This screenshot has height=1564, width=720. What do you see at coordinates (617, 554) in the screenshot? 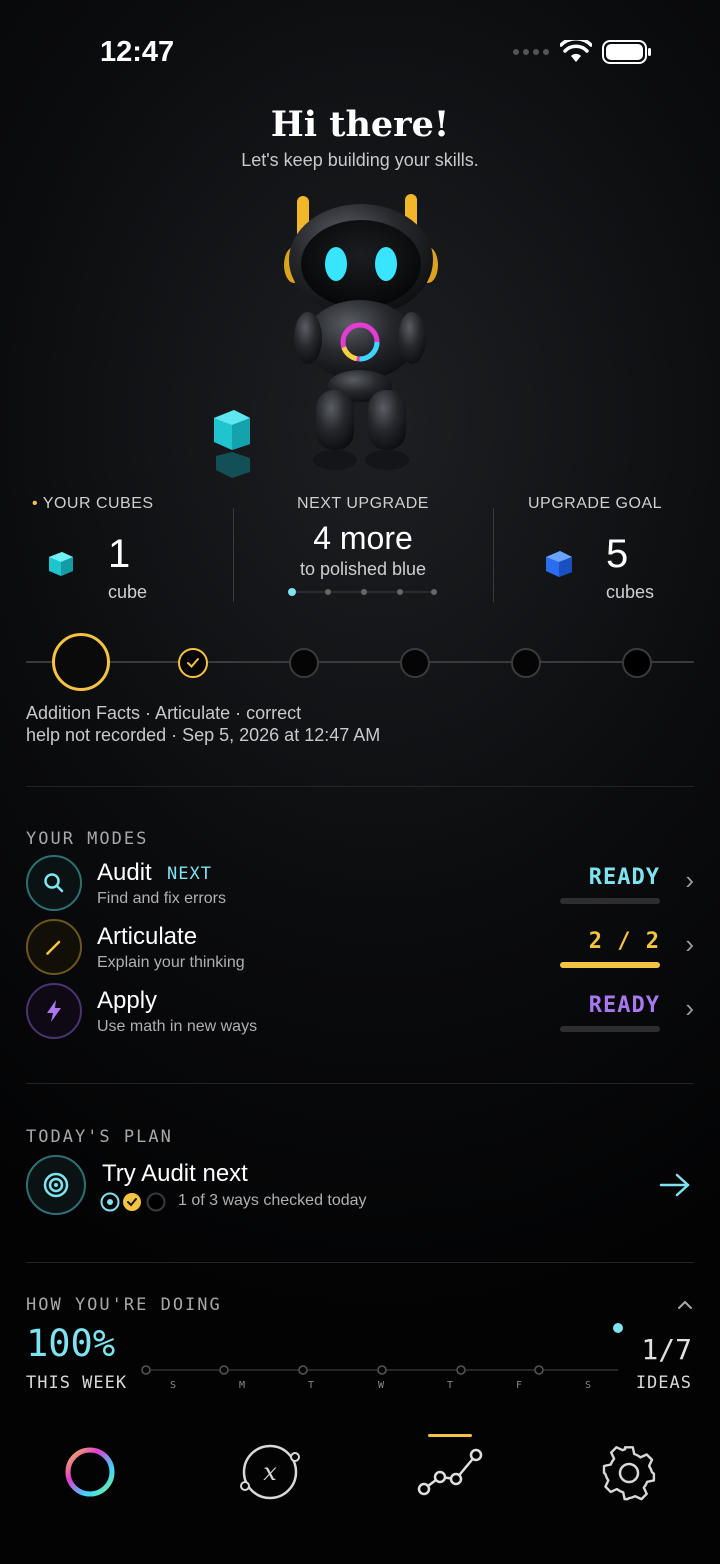
I see `goal-count: 5` at bounding box center [617, 554].